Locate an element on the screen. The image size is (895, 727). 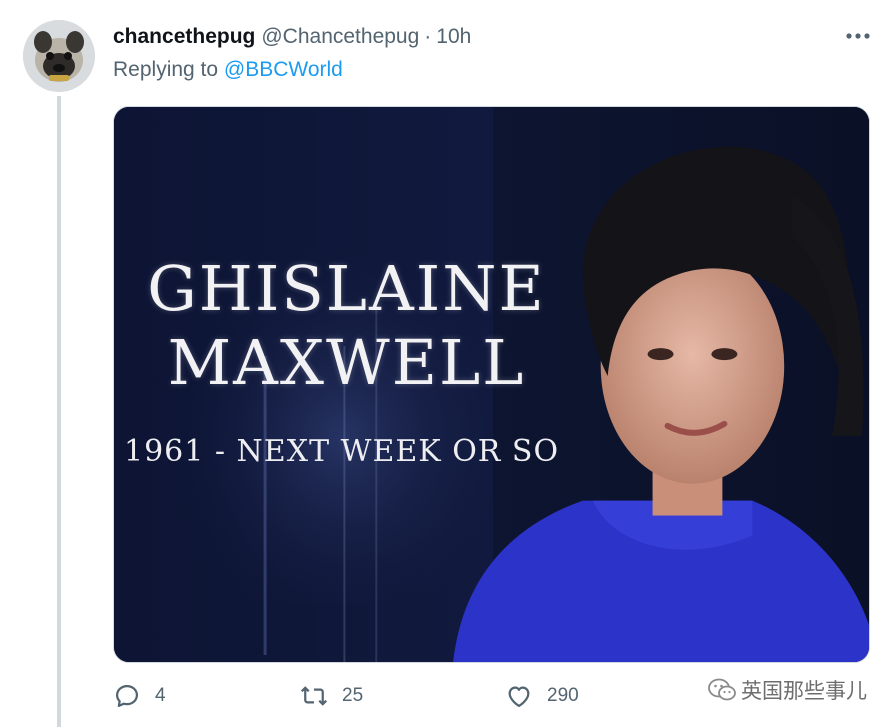
watermark-text: 英国那些事儿 is located at coordinates (804, 691).